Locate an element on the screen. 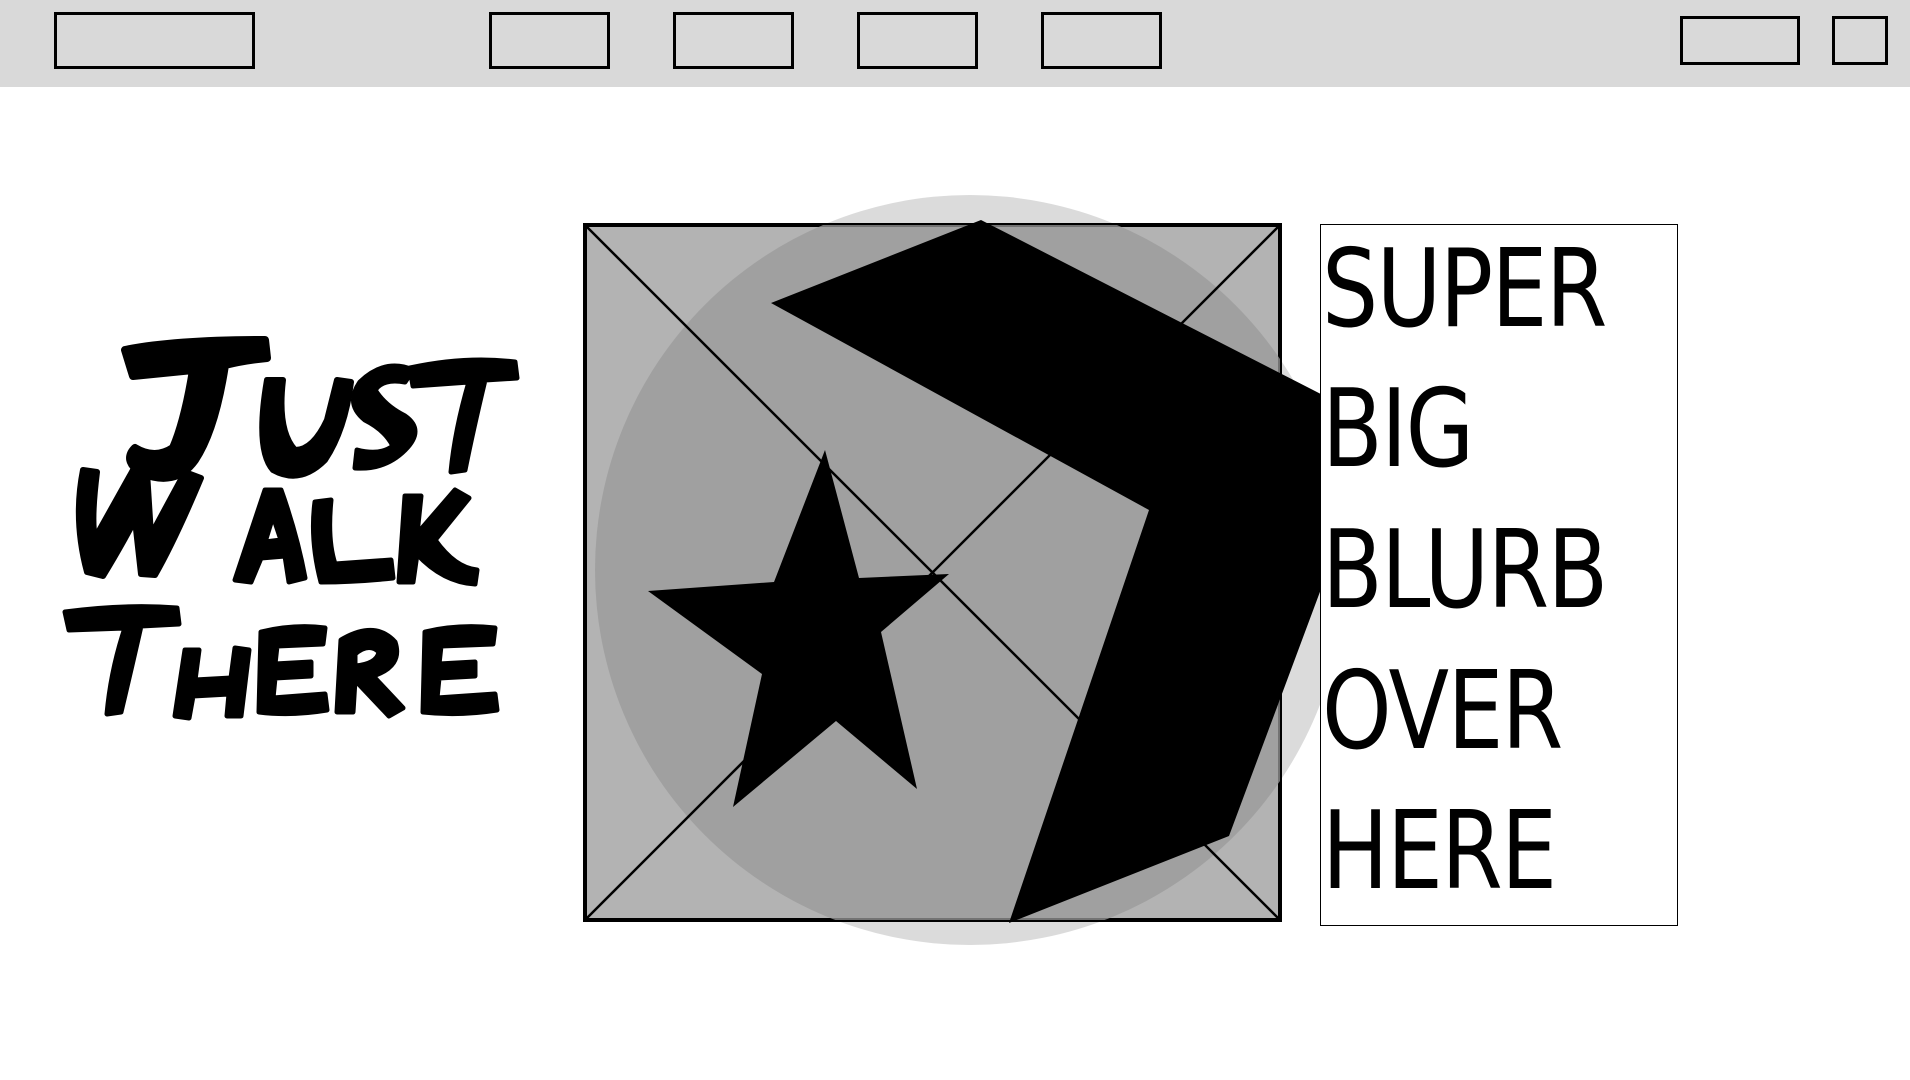 The width and height of the screenshot is (1910, 1080). blurb-line-4: OVER is located at coordinates (1442, 711).